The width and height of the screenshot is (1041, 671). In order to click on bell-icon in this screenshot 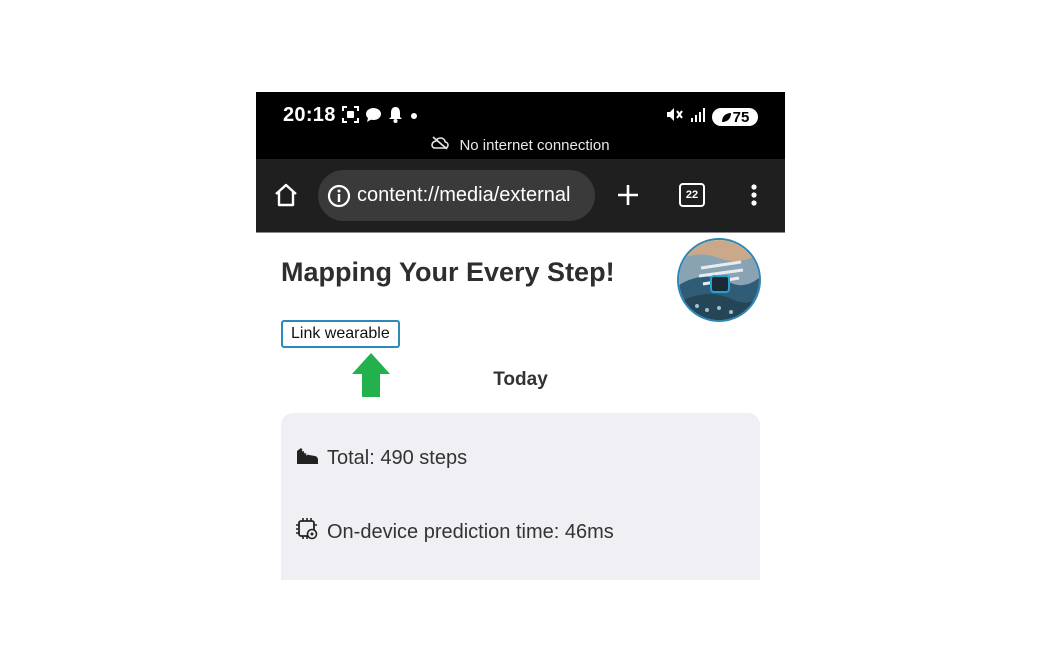, I will do `click(395, 117)`.